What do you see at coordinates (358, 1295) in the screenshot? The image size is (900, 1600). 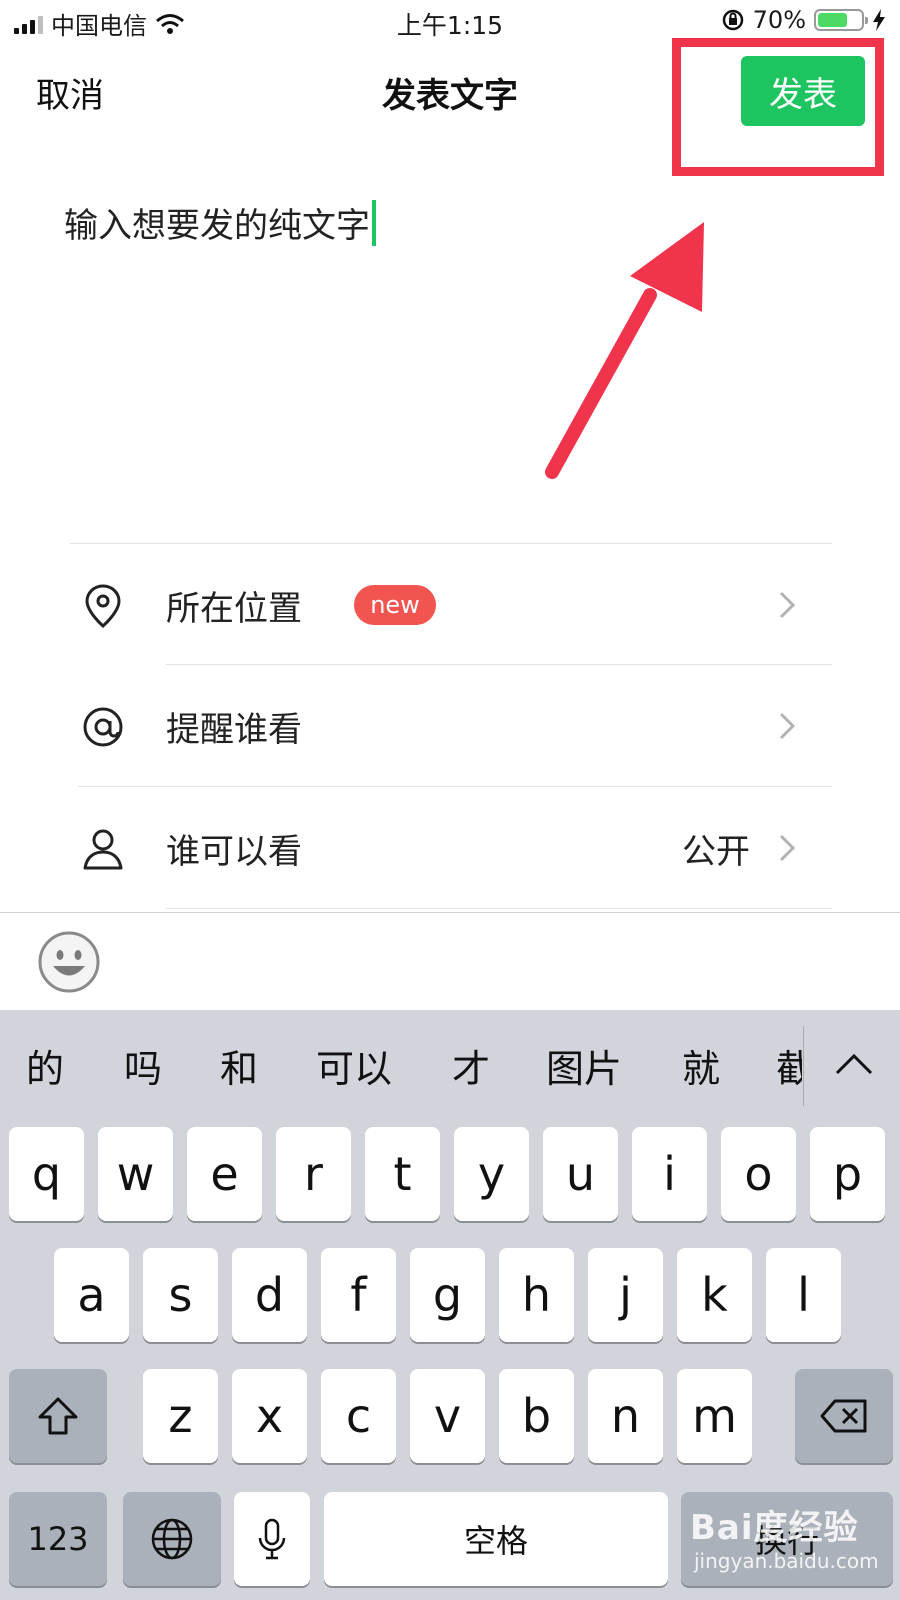 I see `key-f: f` at bounding box center [358, 1295].